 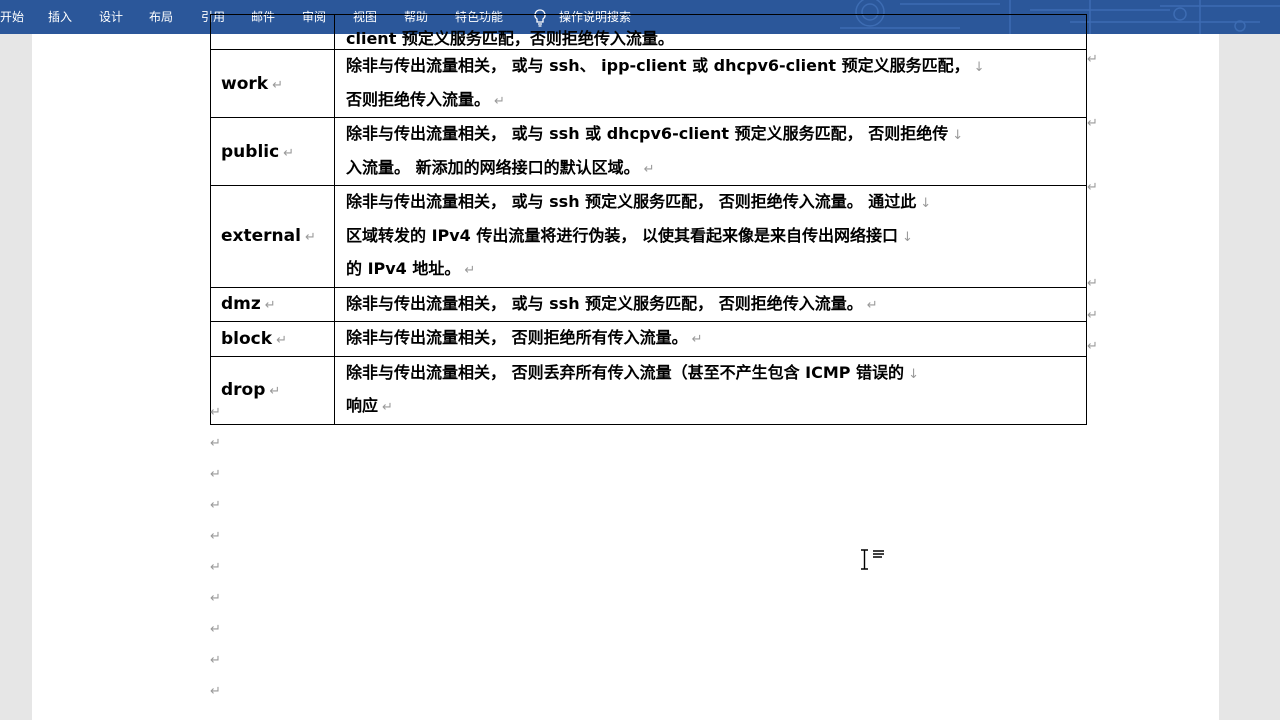 What do you see at coordinates (247, 338) in the screenshot?
I see `zone-name: block` at bounding box center [247, 338].